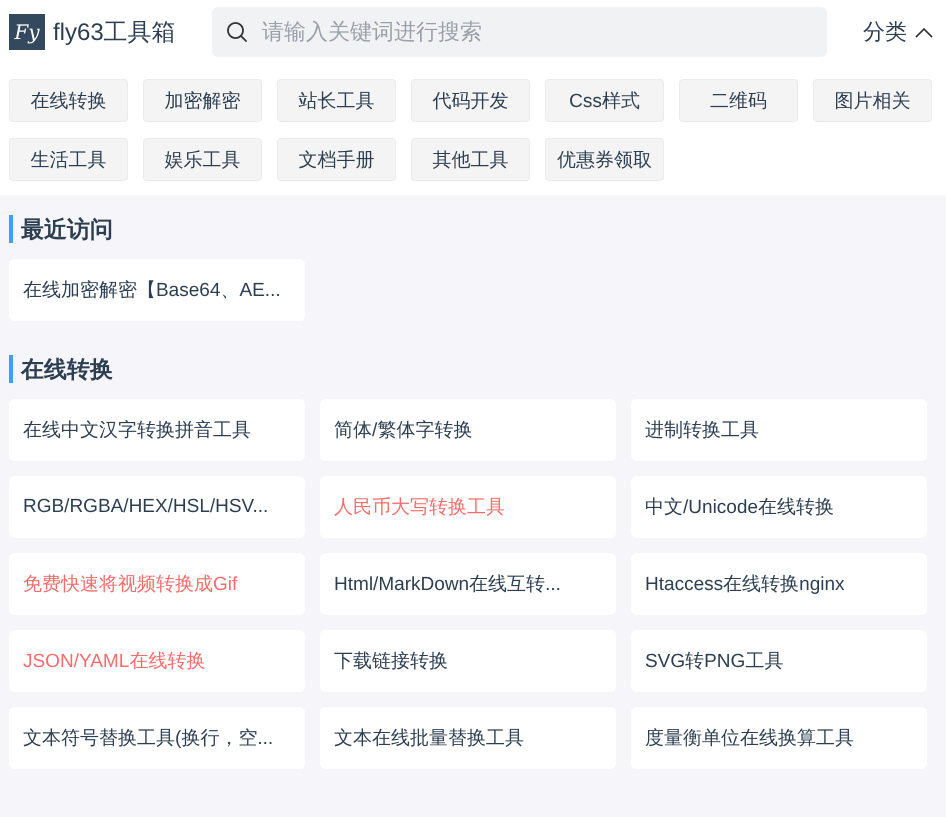 This screenshot has width=946, height=817. I want to click on search-field: 请输入关键词进行搜索, so click(519, 32).